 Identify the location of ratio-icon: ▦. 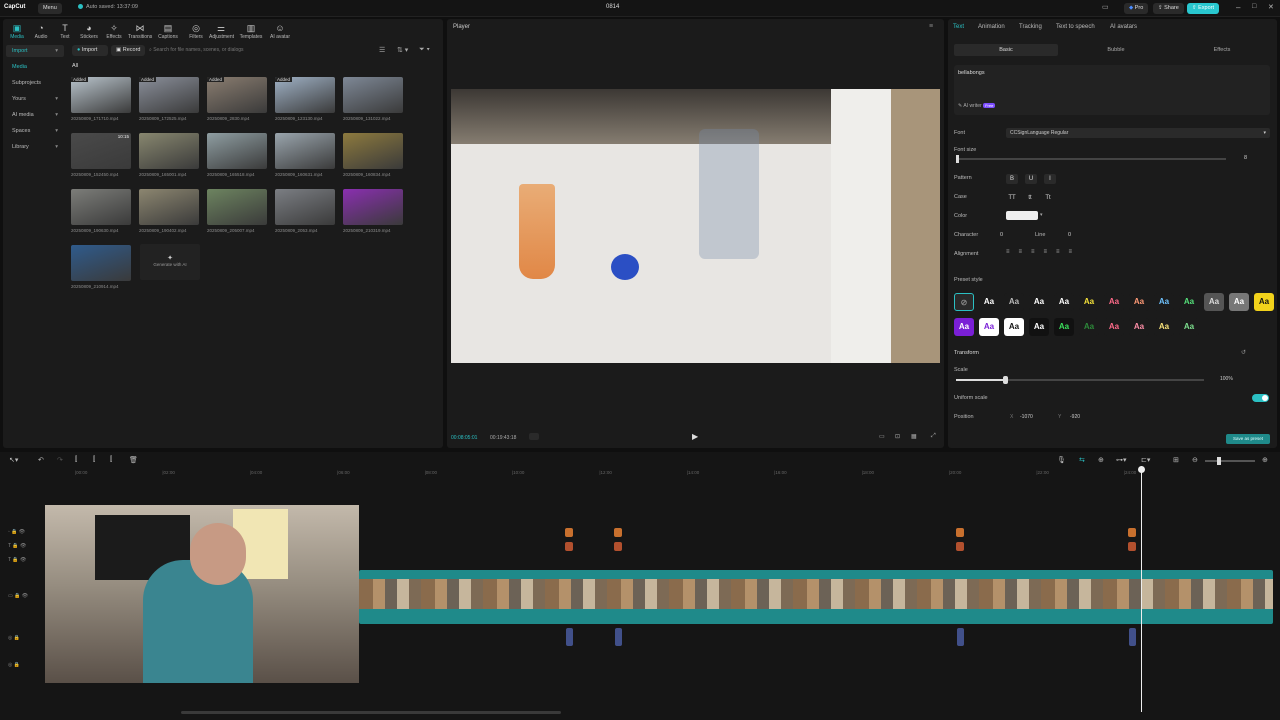
(914, 436).